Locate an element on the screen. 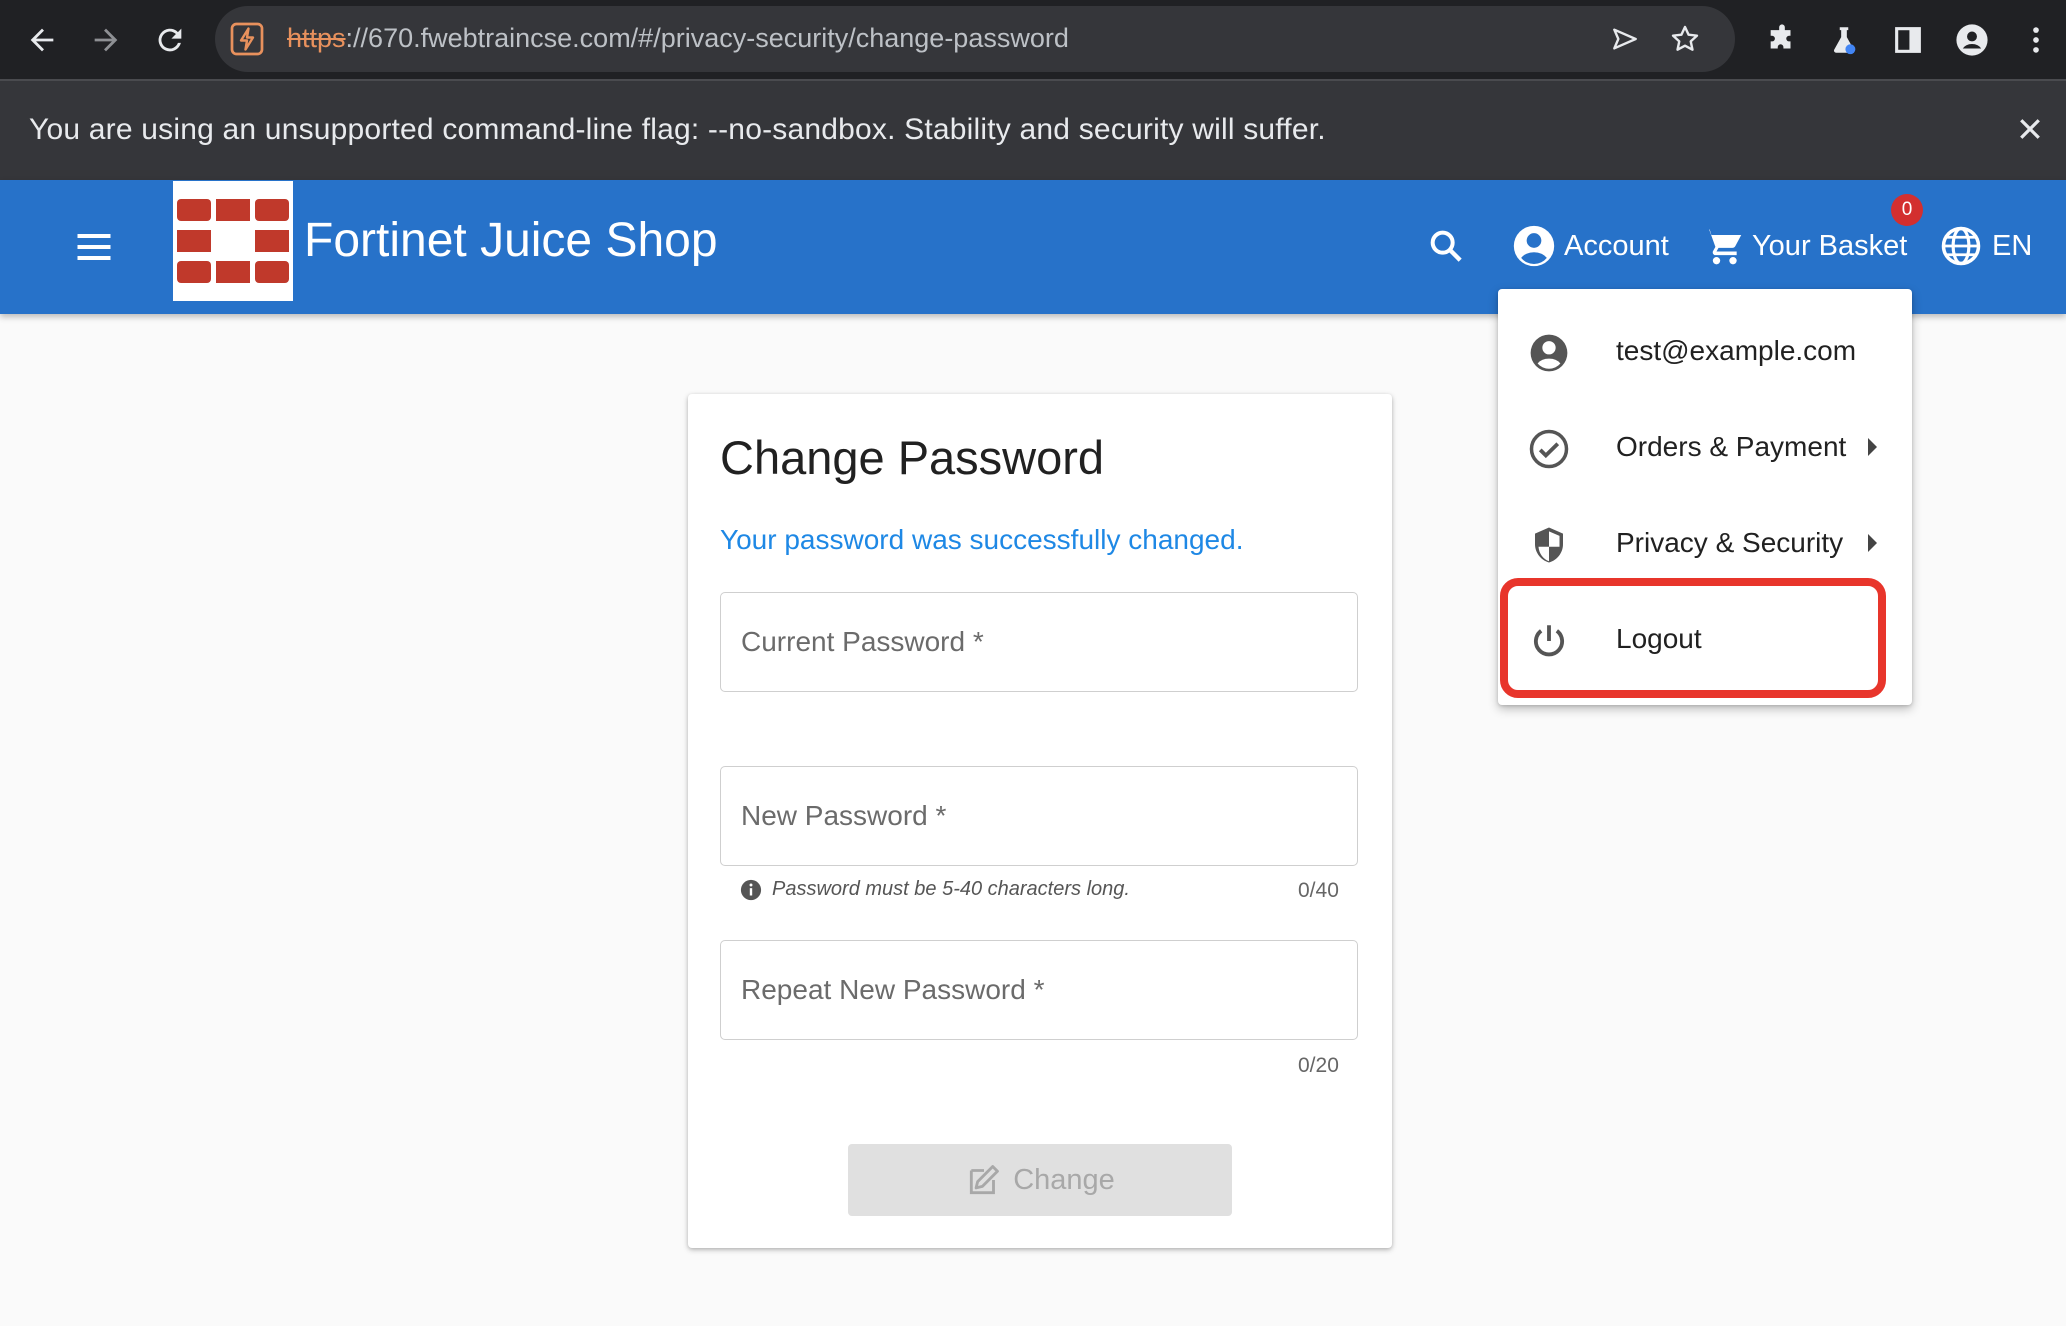 This screenshot has width=2066, height=1326. globe-icon is located at coordinates (1961, 246).